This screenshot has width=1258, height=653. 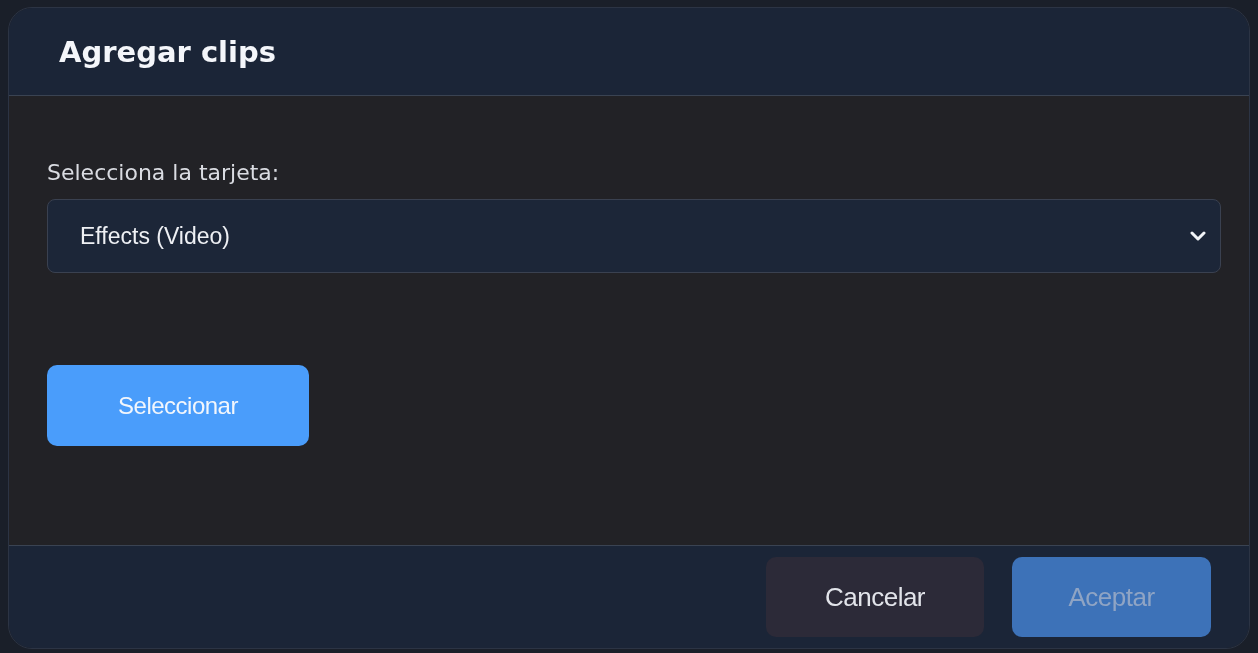 I want to click on chevron-down-icon, so click(x=1198, y=236).